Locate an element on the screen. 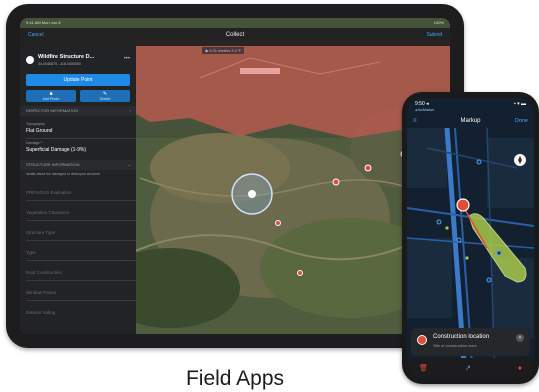 The width and height of the screenshot is (539, 392). marker-icon is located at coordinates (422, 340).